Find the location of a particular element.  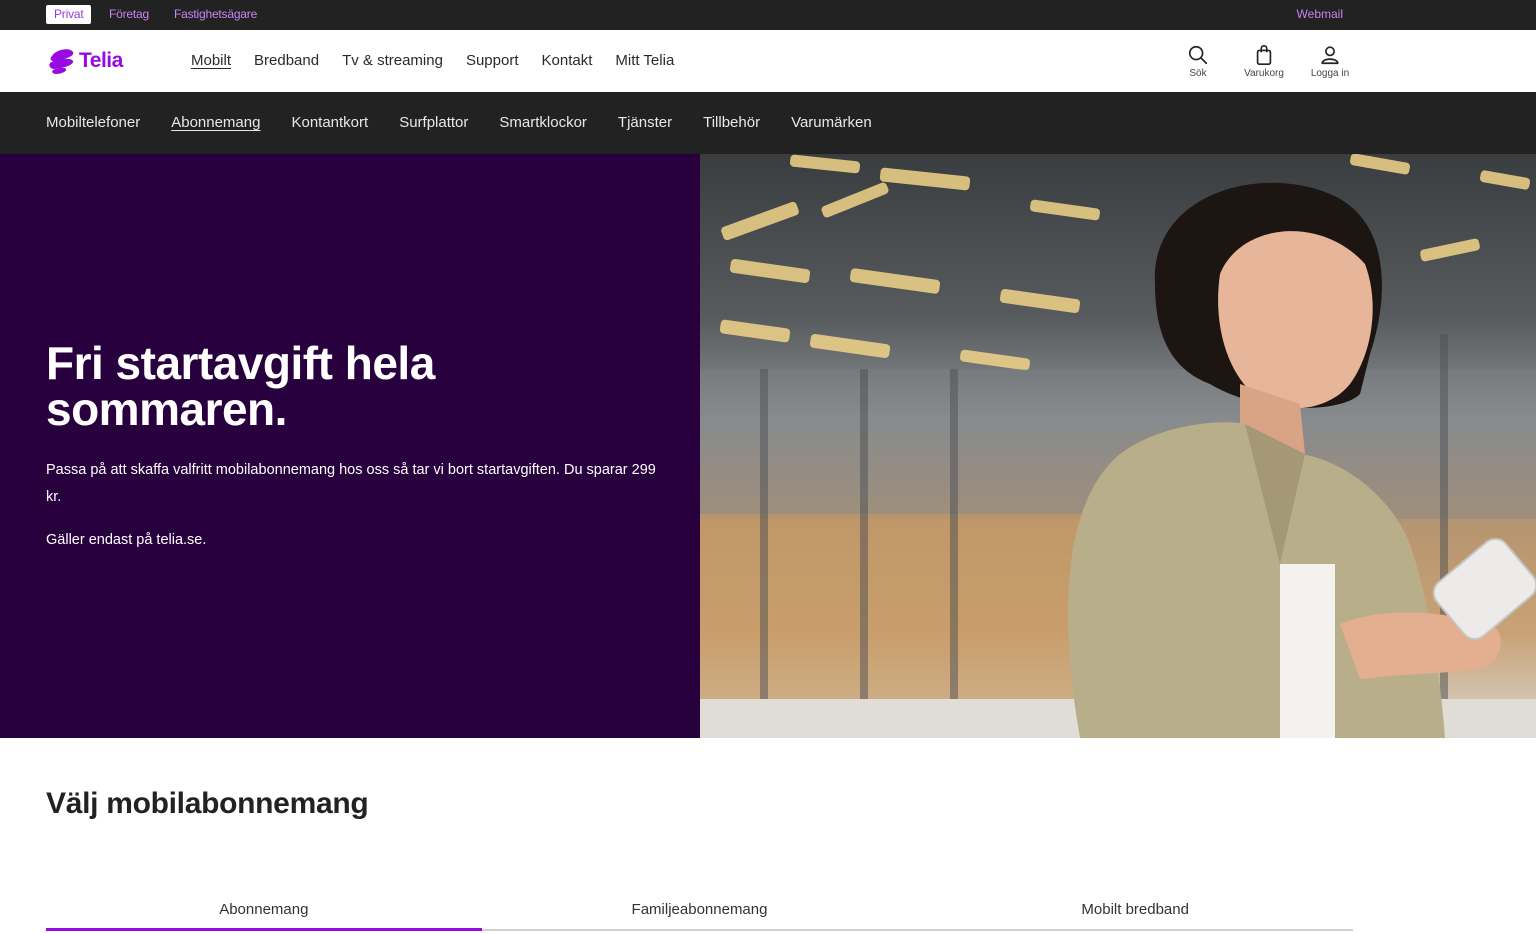

tab-abonnemang: Abonnemang is located at coordinates (264, 913).